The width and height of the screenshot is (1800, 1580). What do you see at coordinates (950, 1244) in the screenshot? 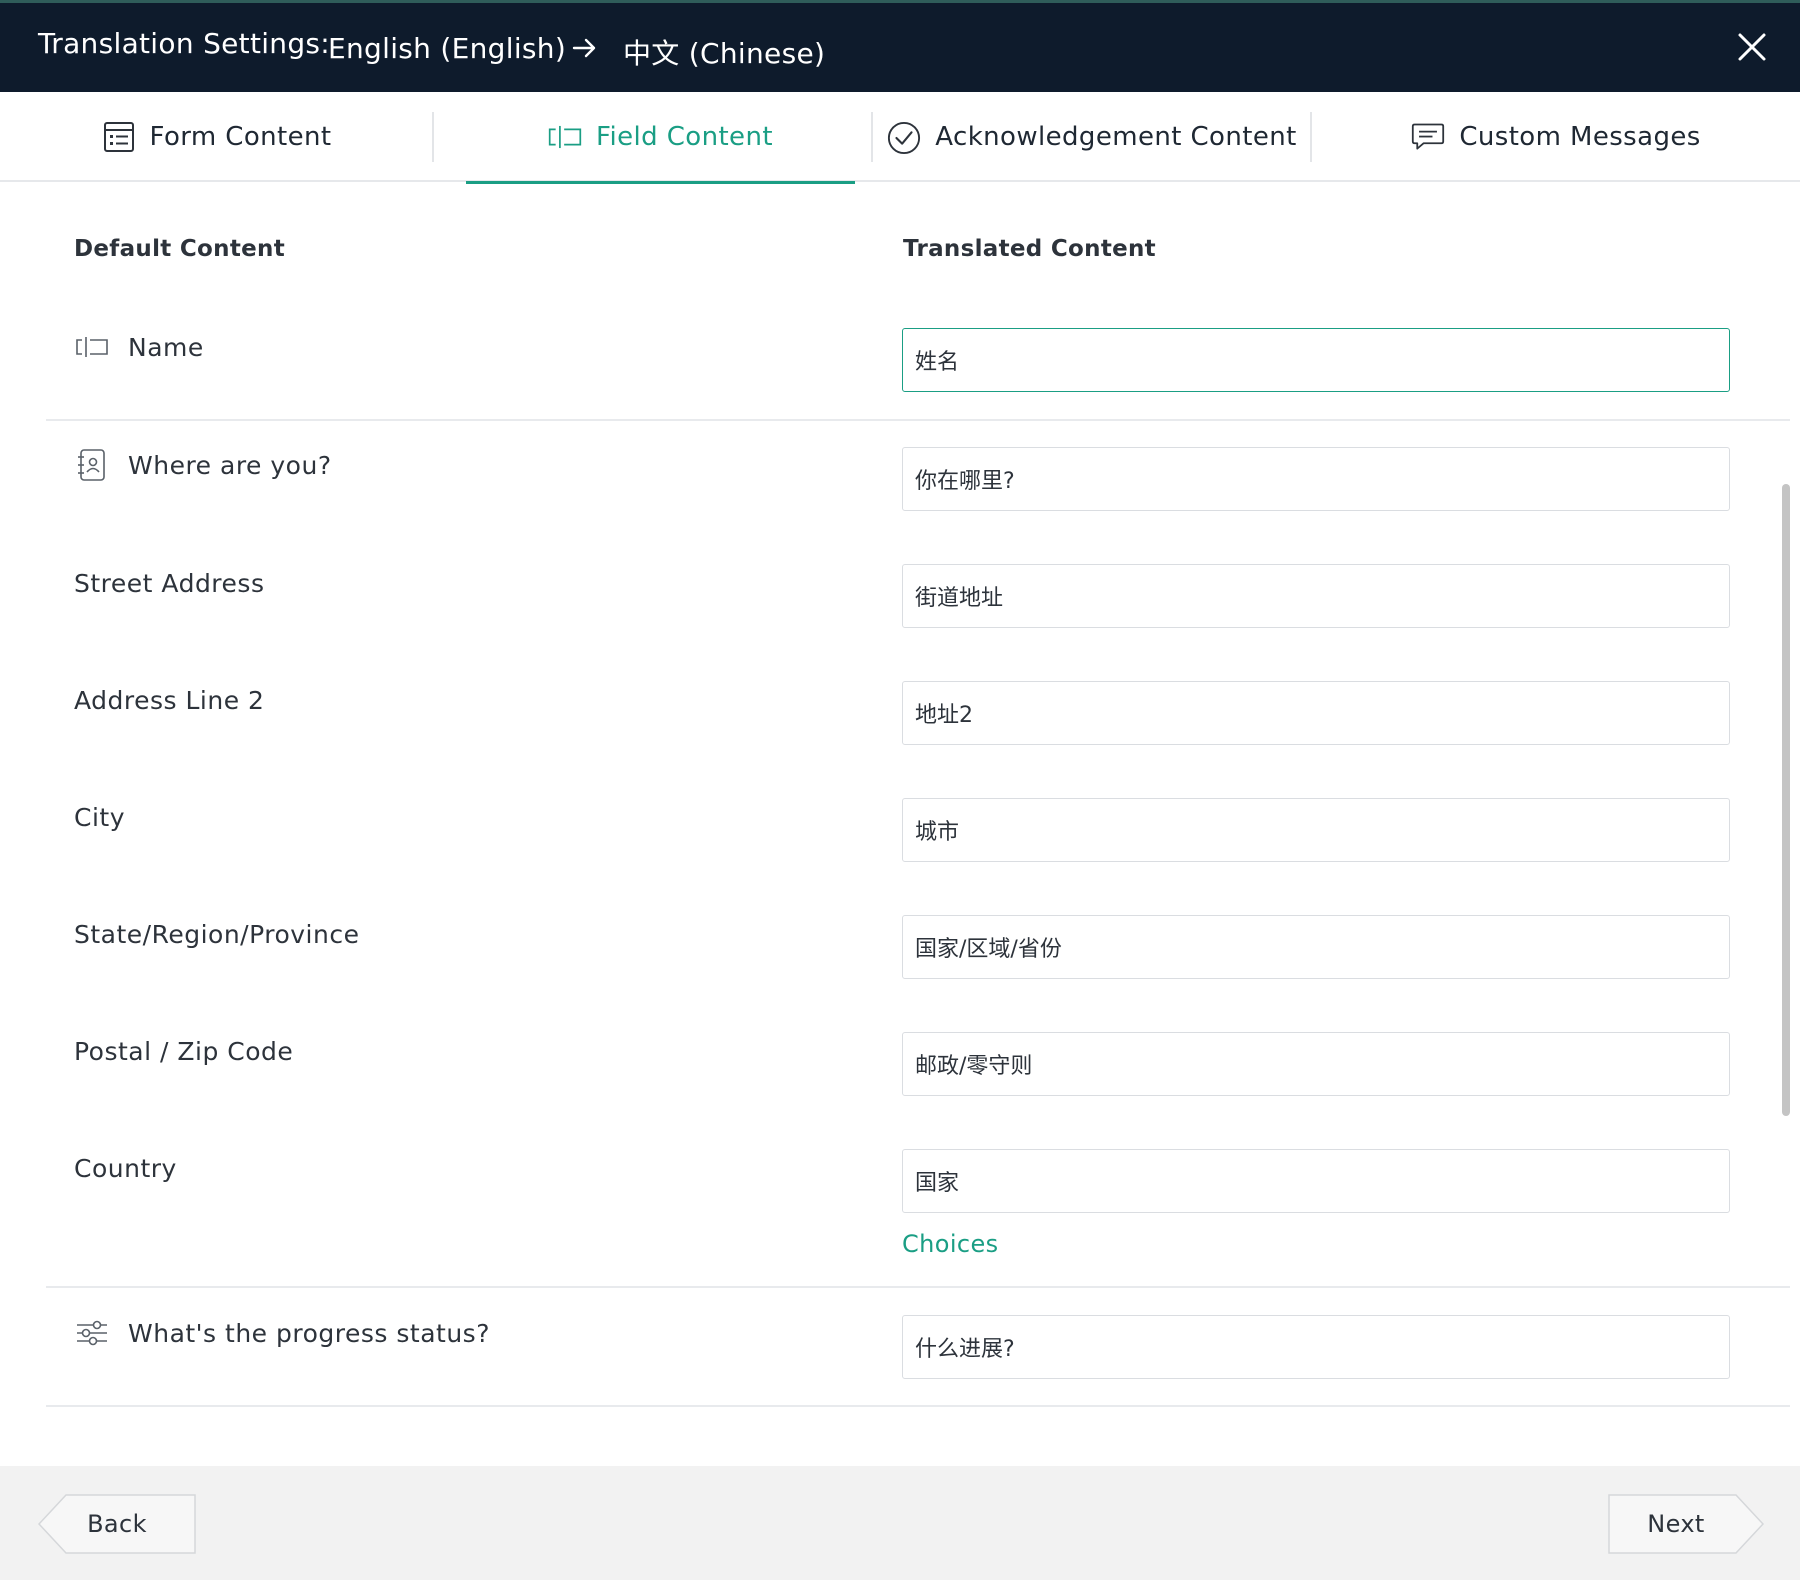
I see `choices-link: Choices` at bounding box center [950, 1244].